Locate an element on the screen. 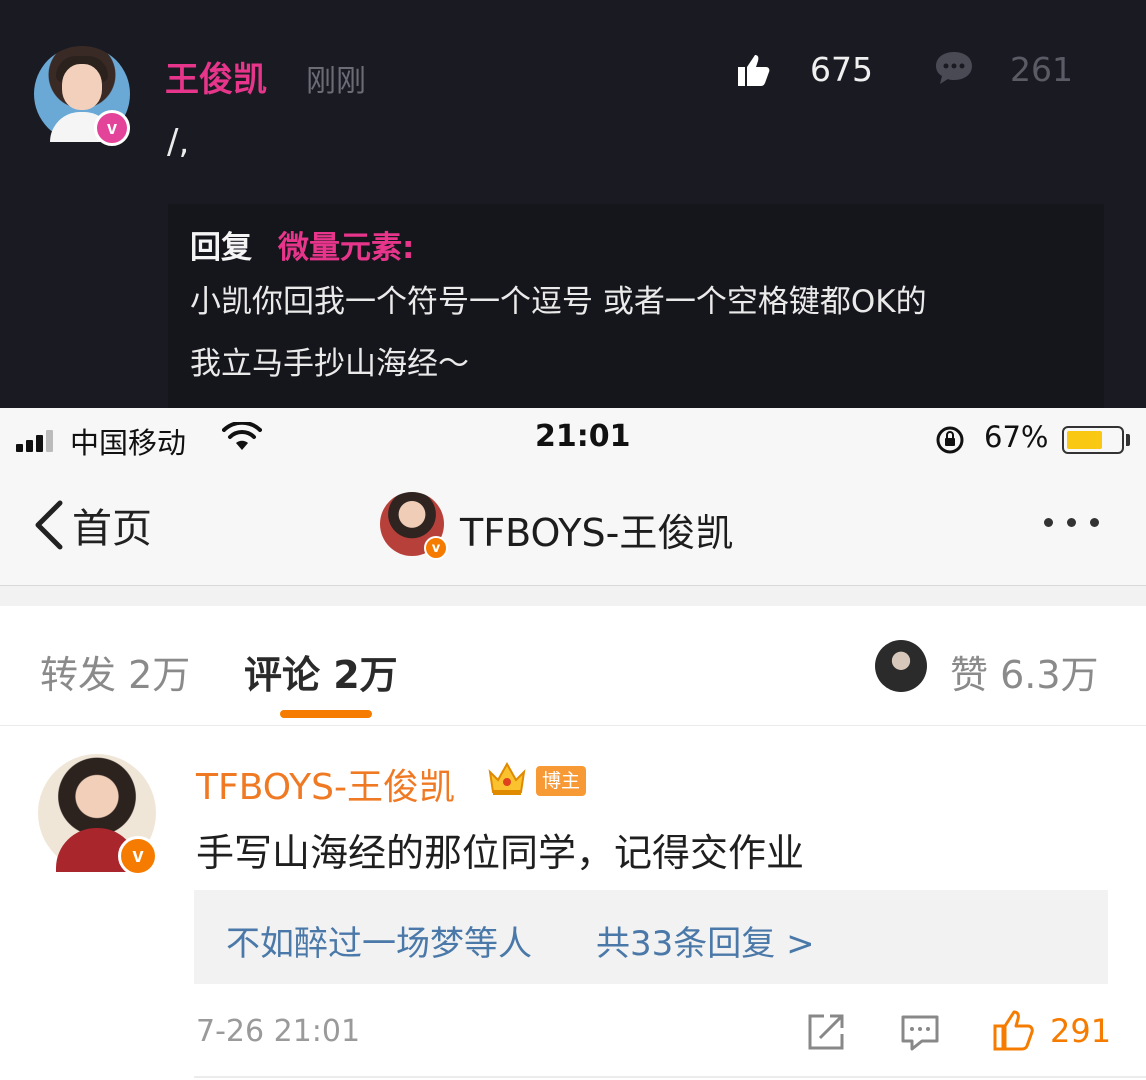  post-author-name: 王俊凯 is located at coordinates (216, 76).